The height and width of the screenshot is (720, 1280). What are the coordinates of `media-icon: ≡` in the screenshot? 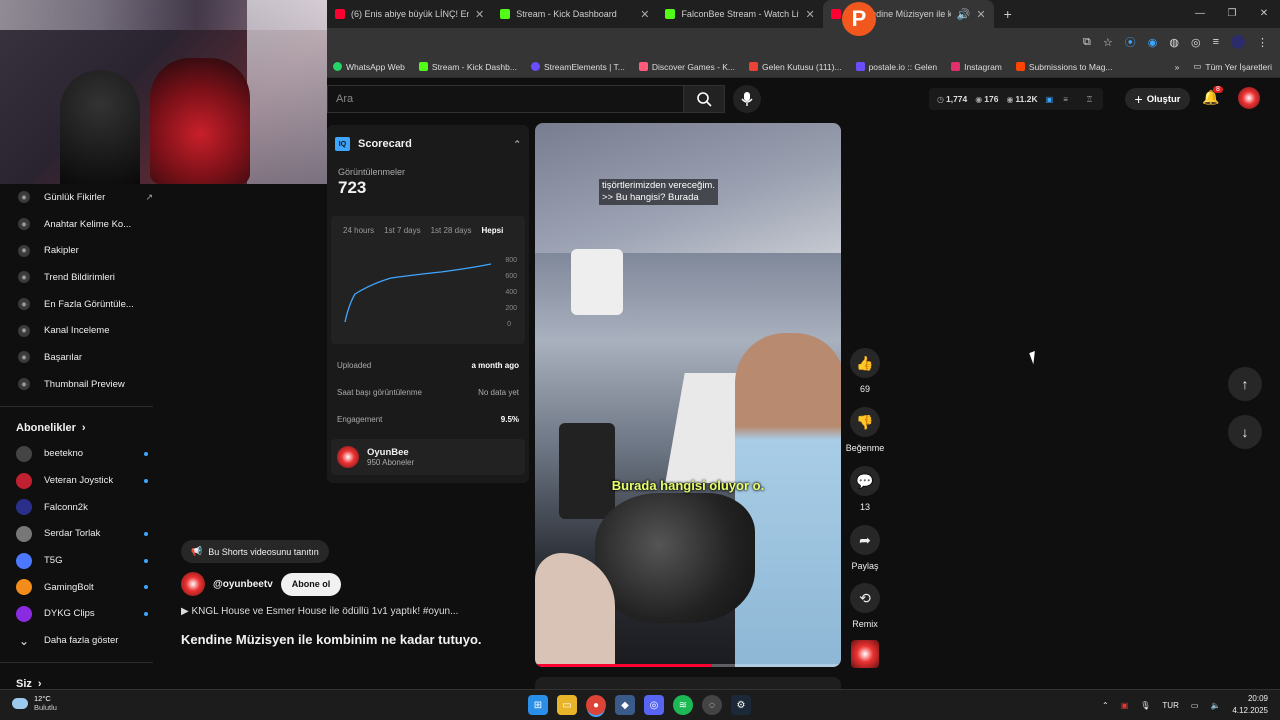 It's located at (1216, 42).